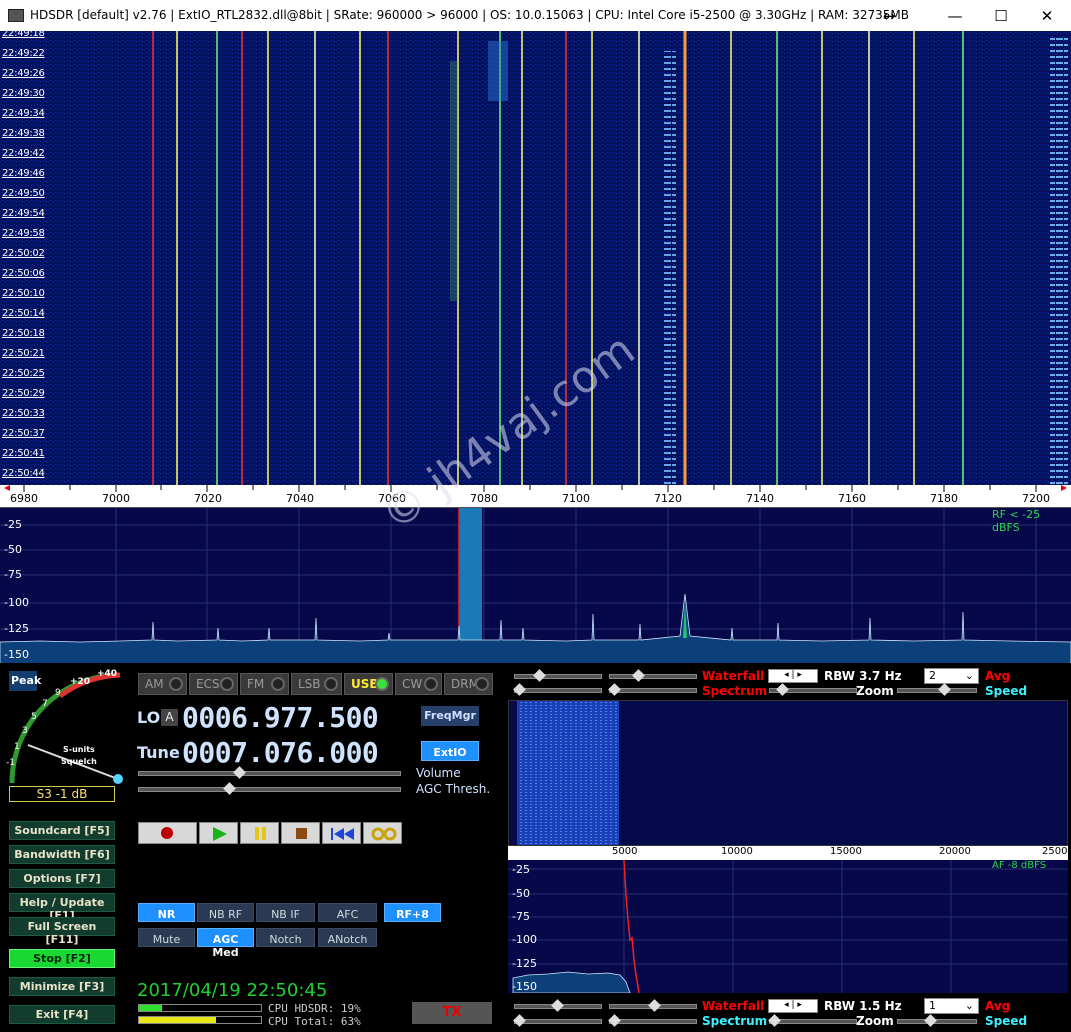 This screenshot has height=1032, width=1071. What do you see at coordinates (382, 833) in the screenshot?
I see `loop-button` at bounding box center [382, 833].